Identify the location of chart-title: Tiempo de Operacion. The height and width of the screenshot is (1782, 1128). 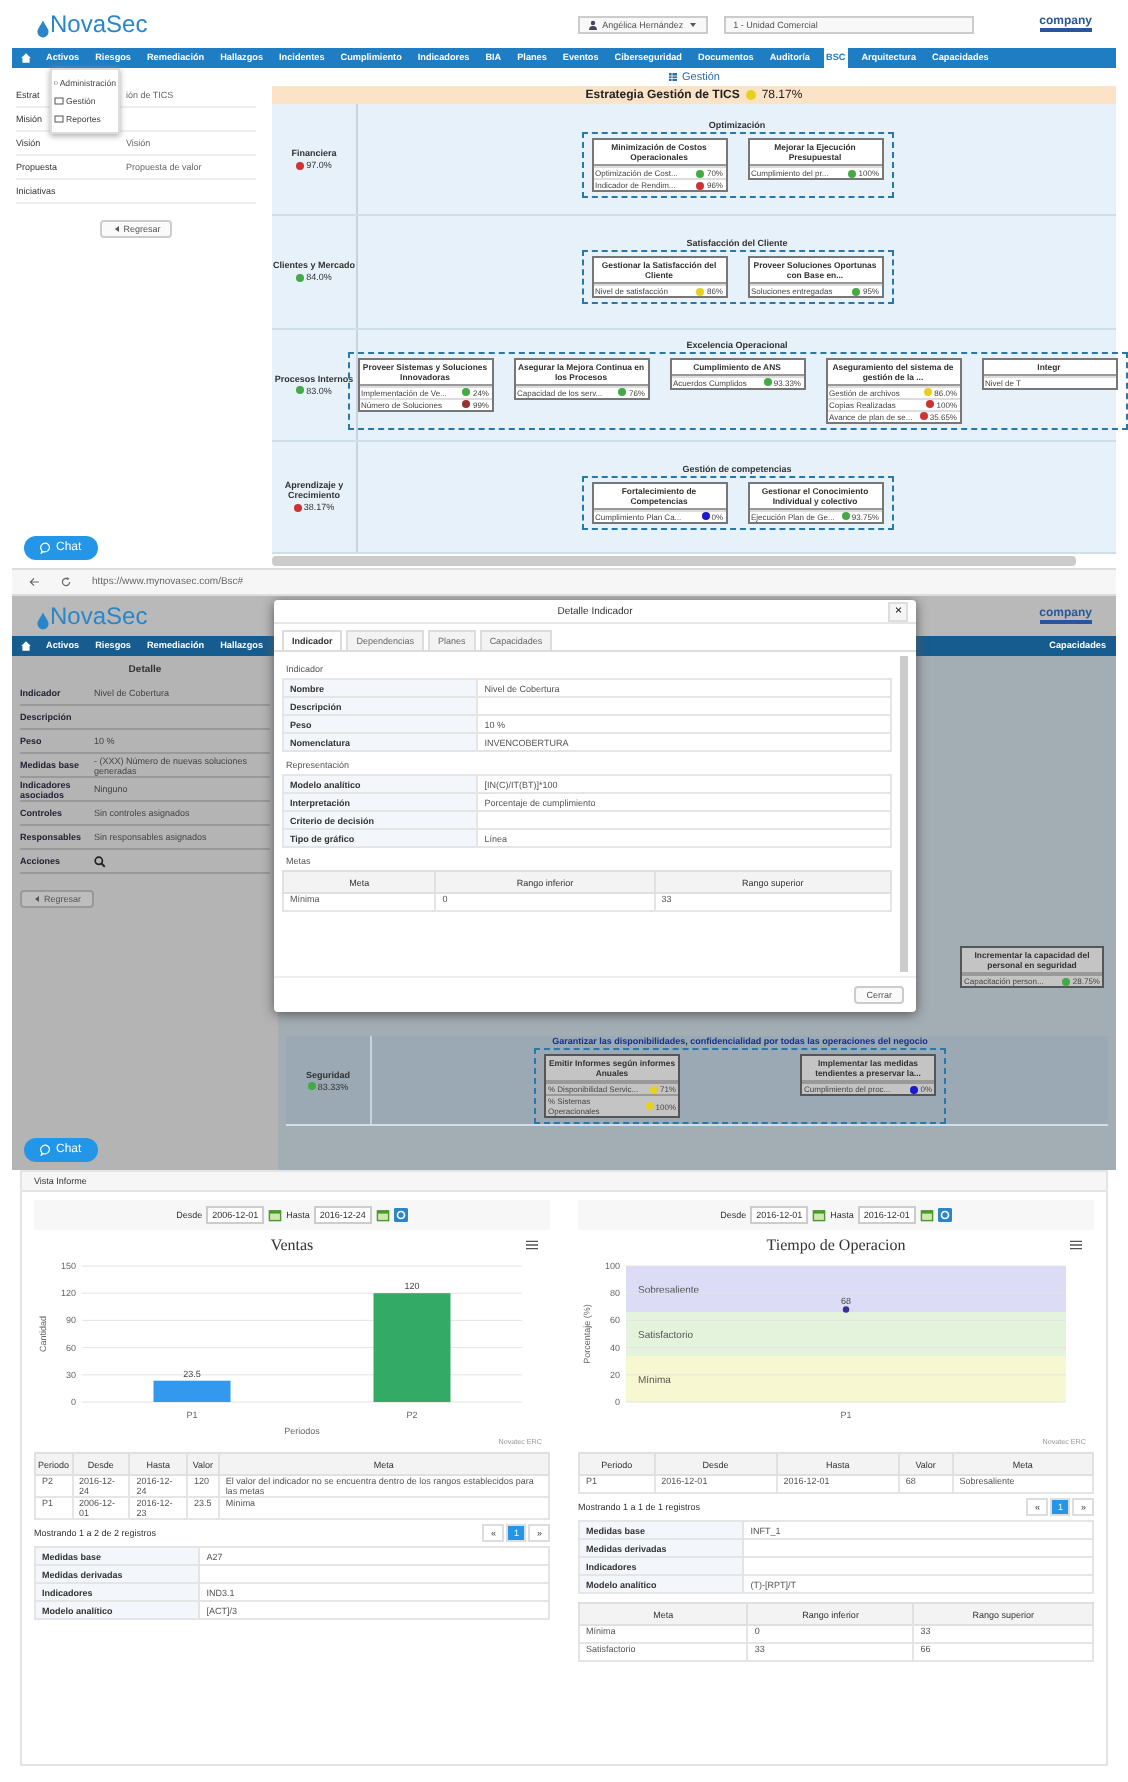
(836, 1245).